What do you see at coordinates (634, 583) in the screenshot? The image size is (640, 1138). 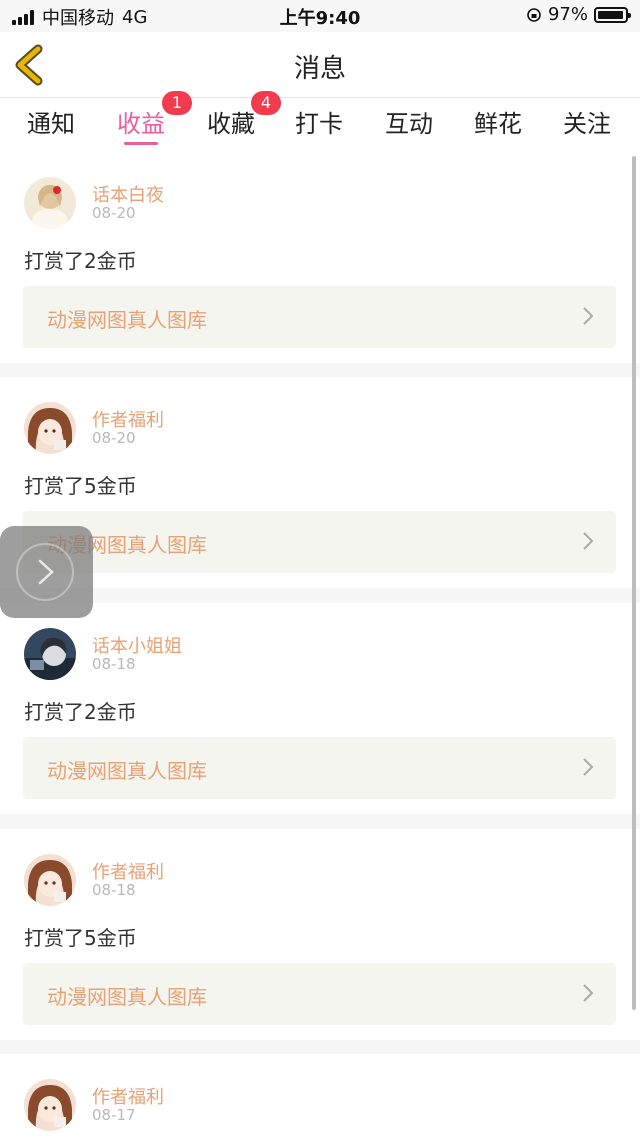 I see `scrollbar` at bounding box center [634, 583].